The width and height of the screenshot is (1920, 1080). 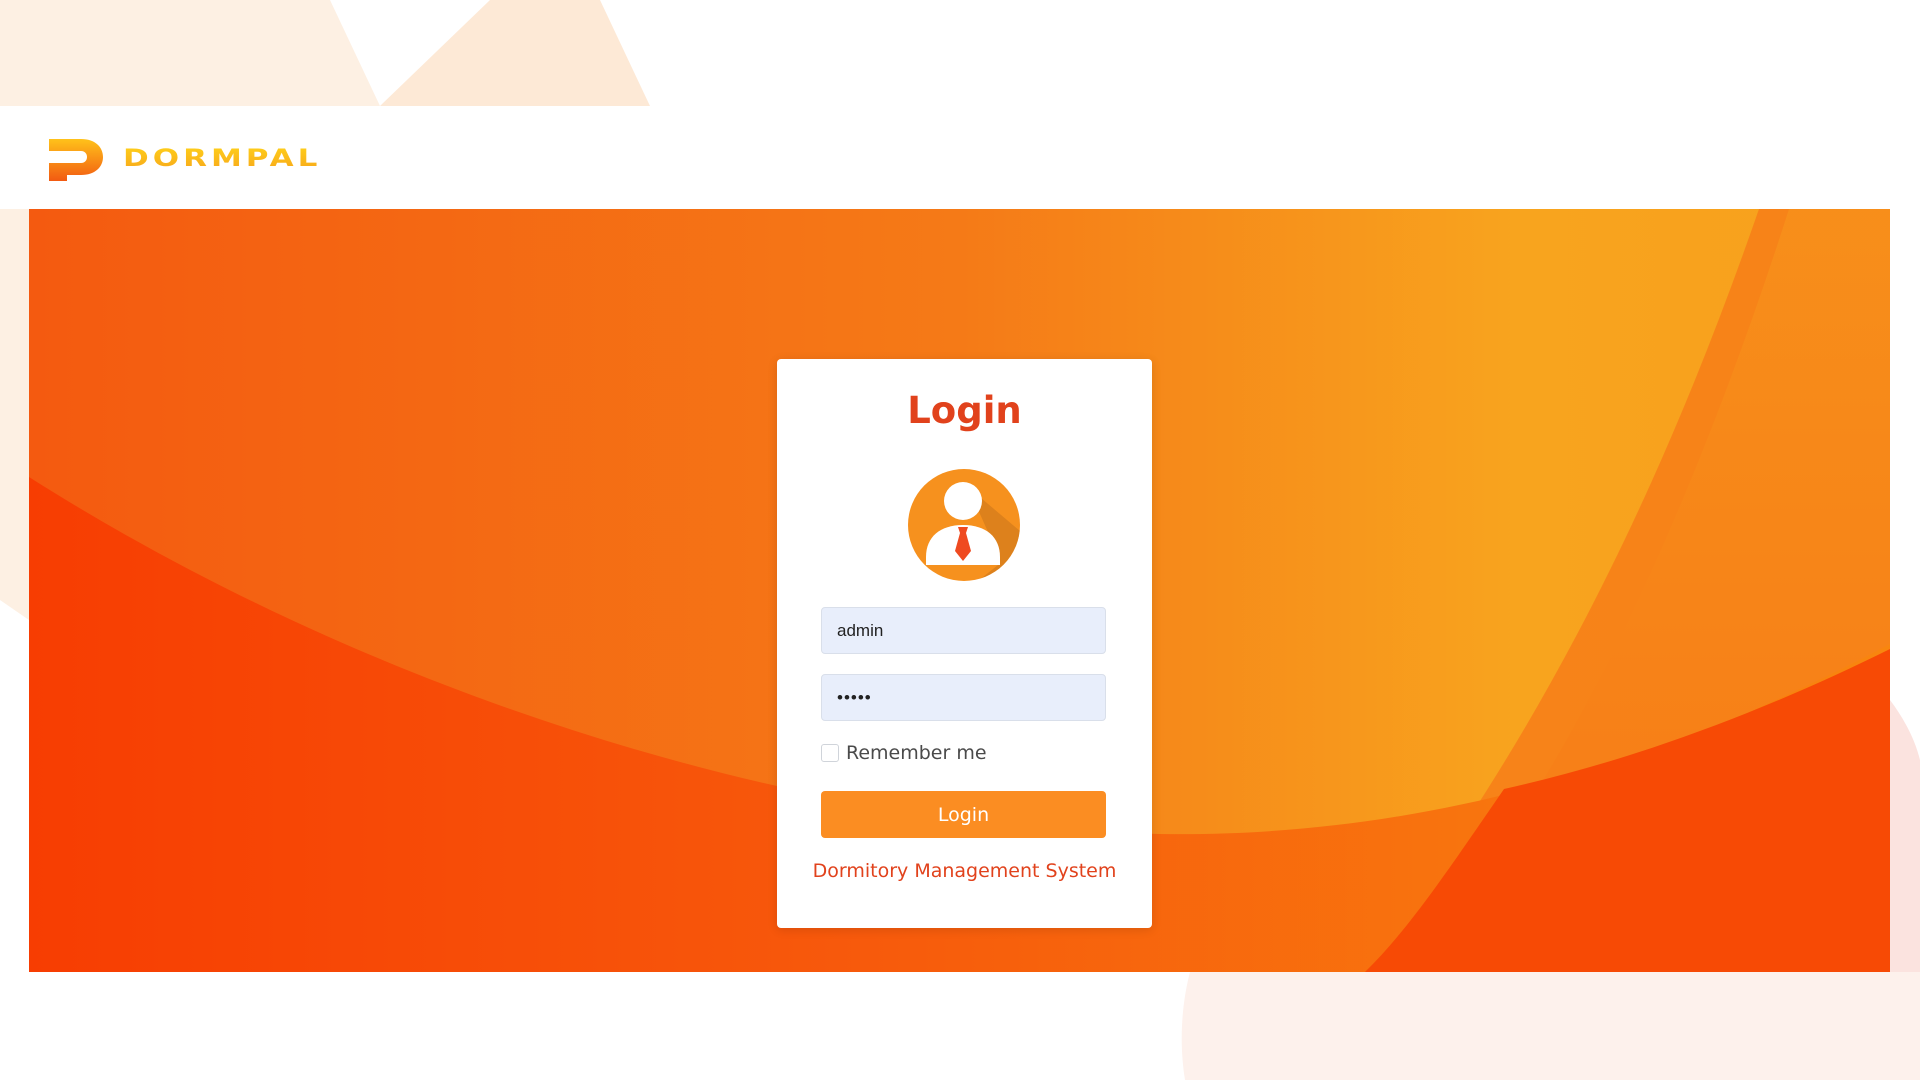 I want to click on remember-me-toggle: Remember me, so click(x=904, y=753).